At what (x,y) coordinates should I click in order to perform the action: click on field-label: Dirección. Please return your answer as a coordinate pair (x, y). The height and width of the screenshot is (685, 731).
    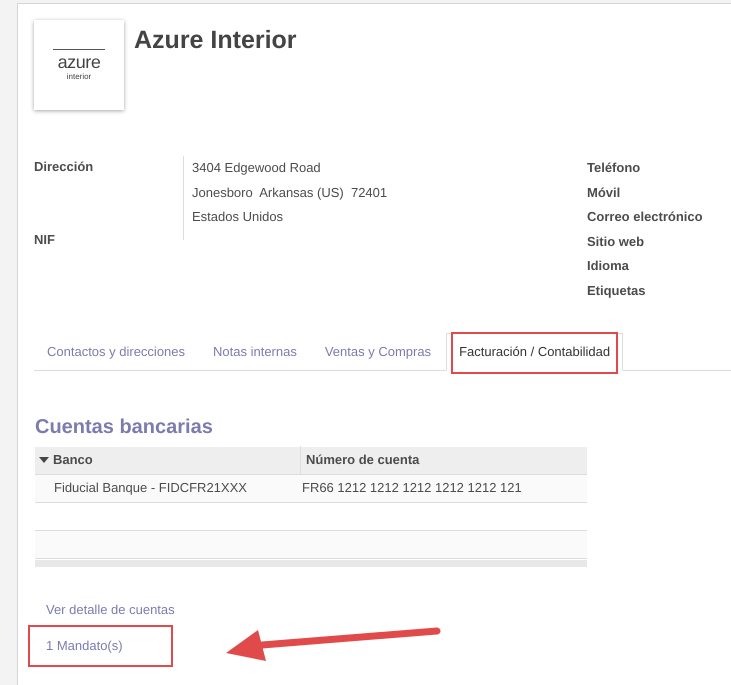
    Looking at the image, I should click on (64, 167).